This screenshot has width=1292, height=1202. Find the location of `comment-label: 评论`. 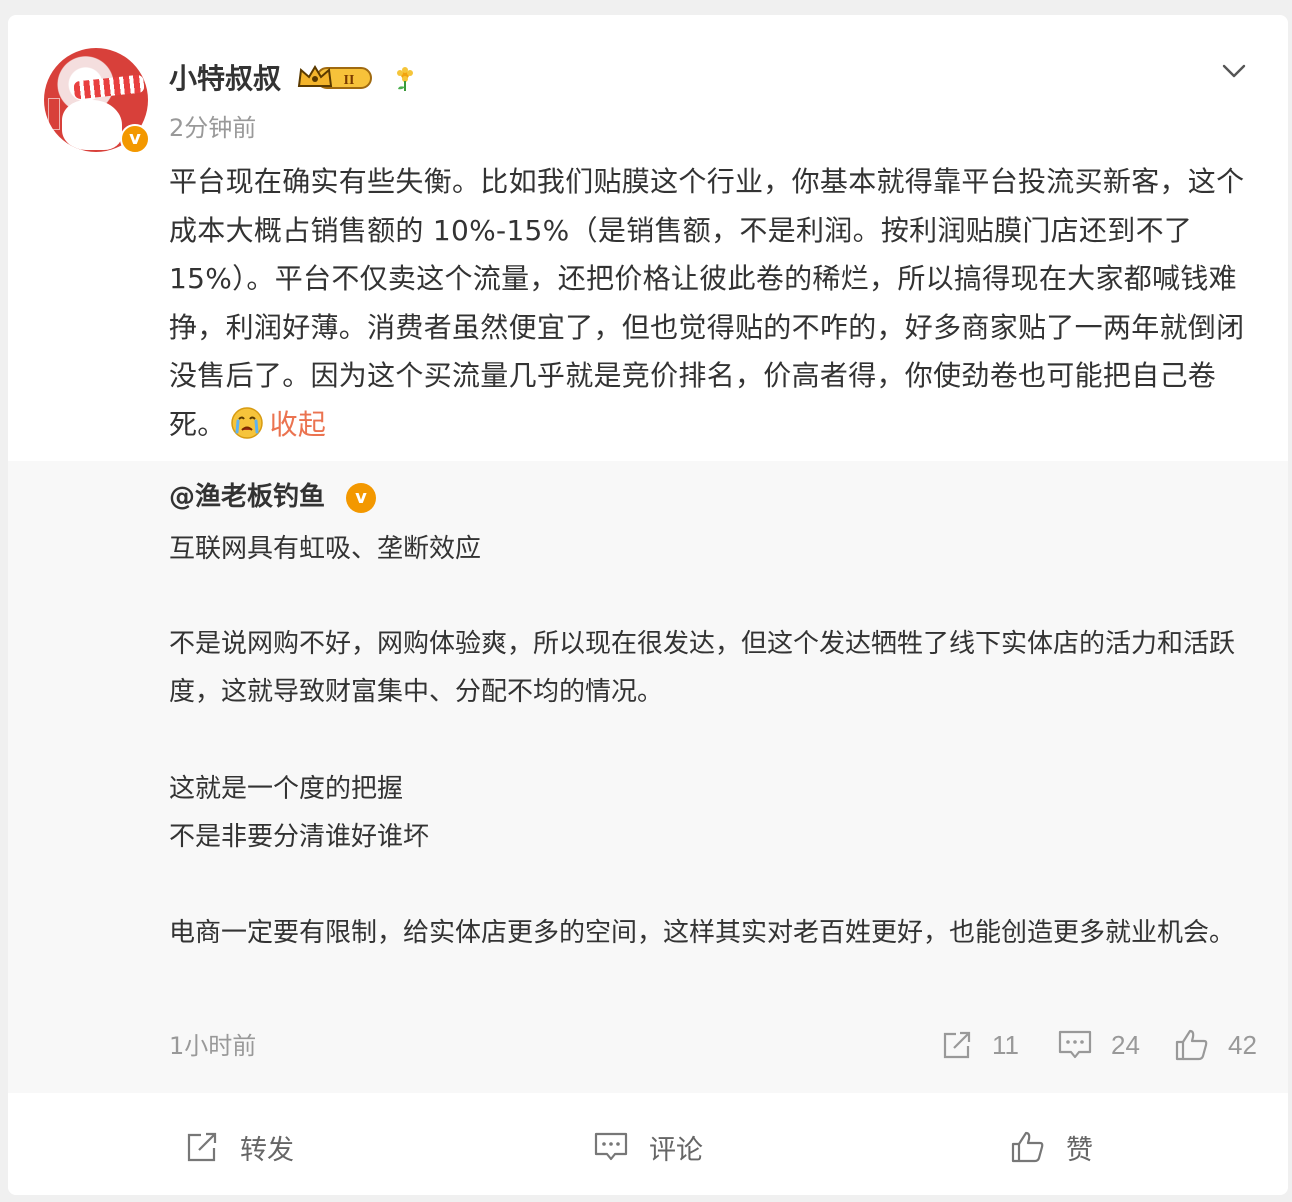

comment-label: 评论 is located at coordinates (676, 1150).